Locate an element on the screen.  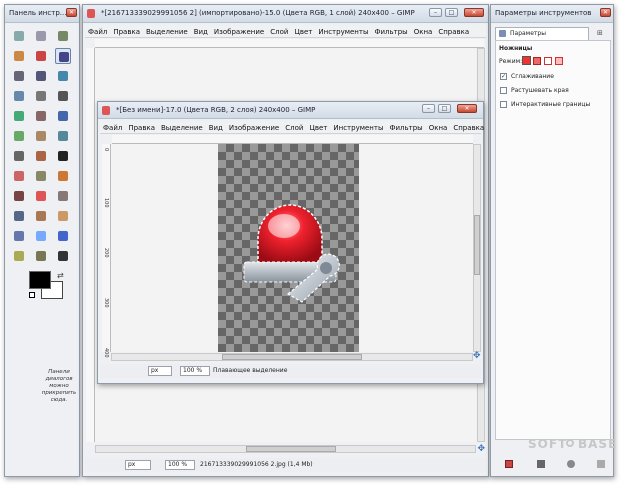
mode-subtract-icon is located at coordinates (548, 61).